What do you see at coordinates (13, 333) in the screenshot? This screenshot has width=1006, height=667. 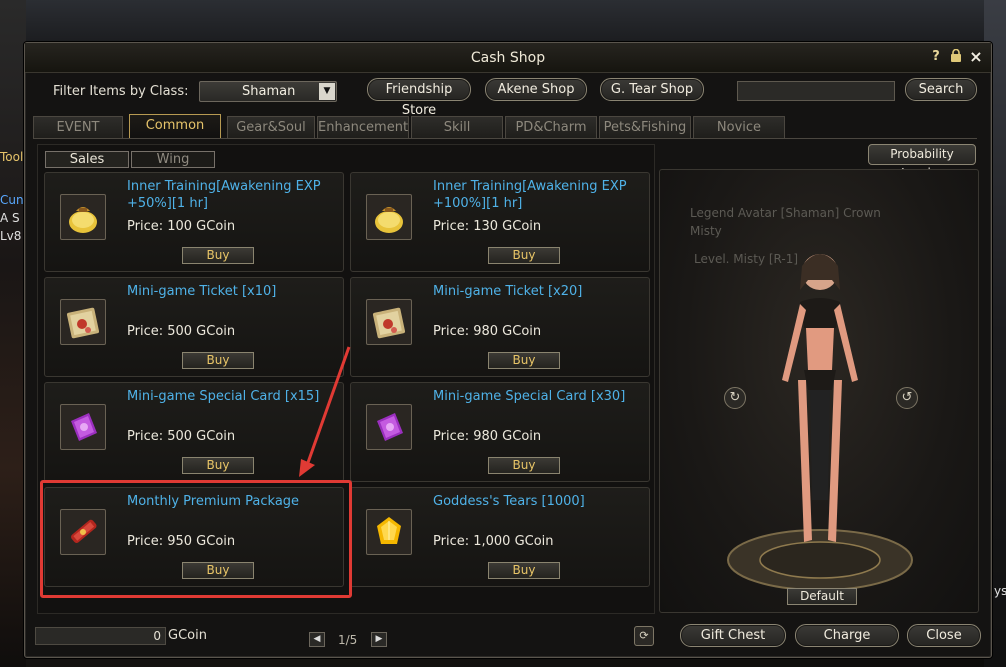 I see `game-background-left` at bounding box center [13, 333].